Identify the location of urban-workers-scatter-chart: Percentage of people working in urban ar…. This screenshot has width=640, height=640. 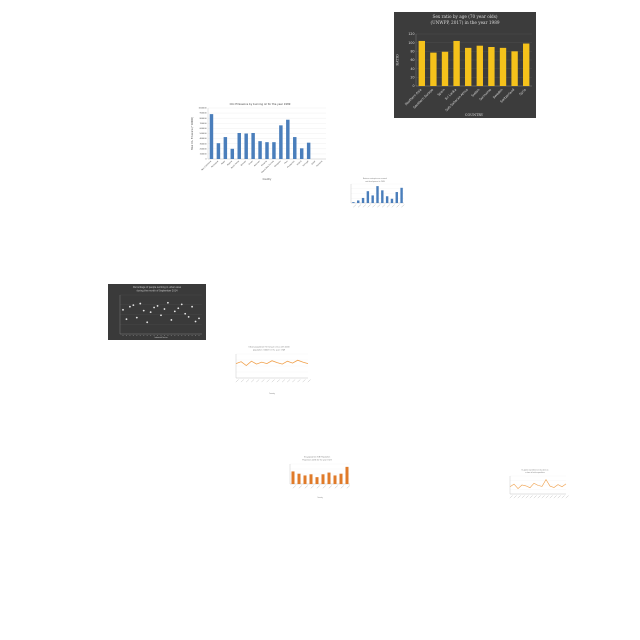
(157, 312).